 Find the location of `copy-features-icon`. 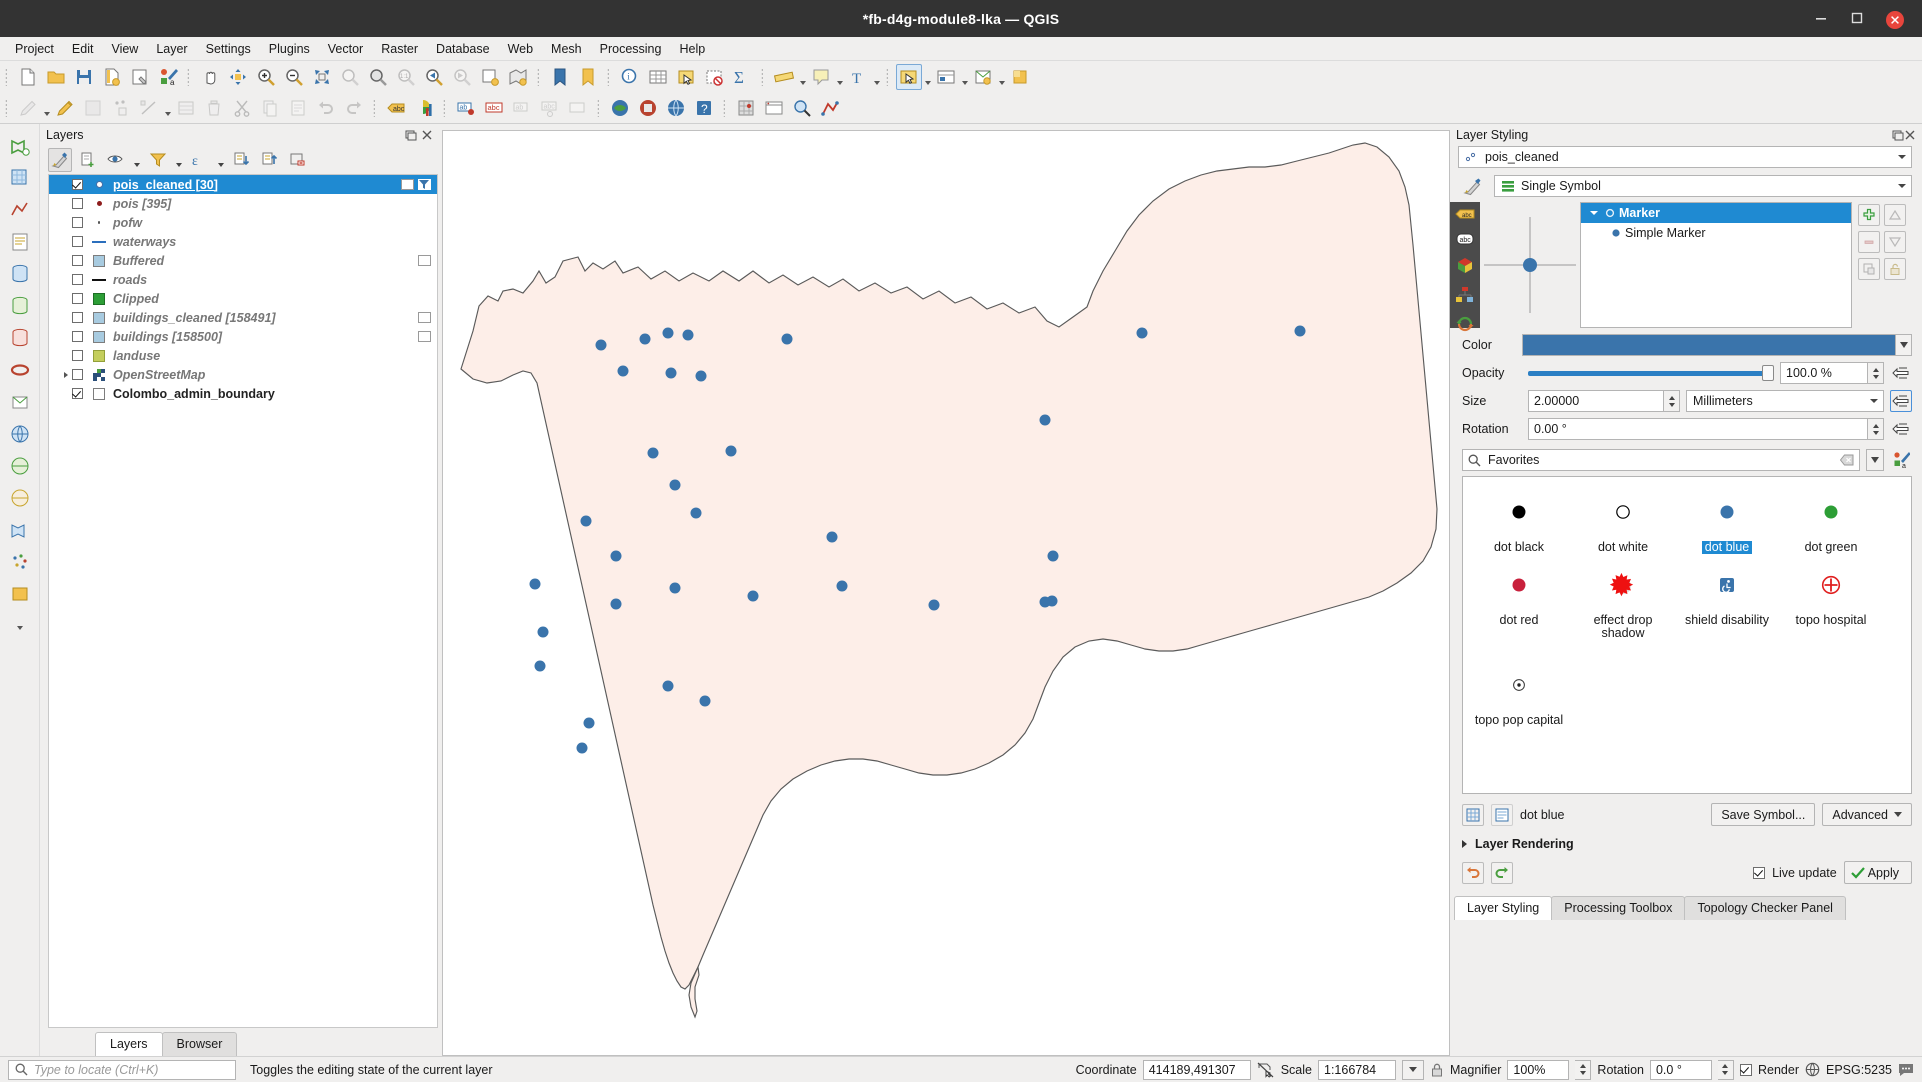

copy-features-icon is located at coordinates (270, 108).